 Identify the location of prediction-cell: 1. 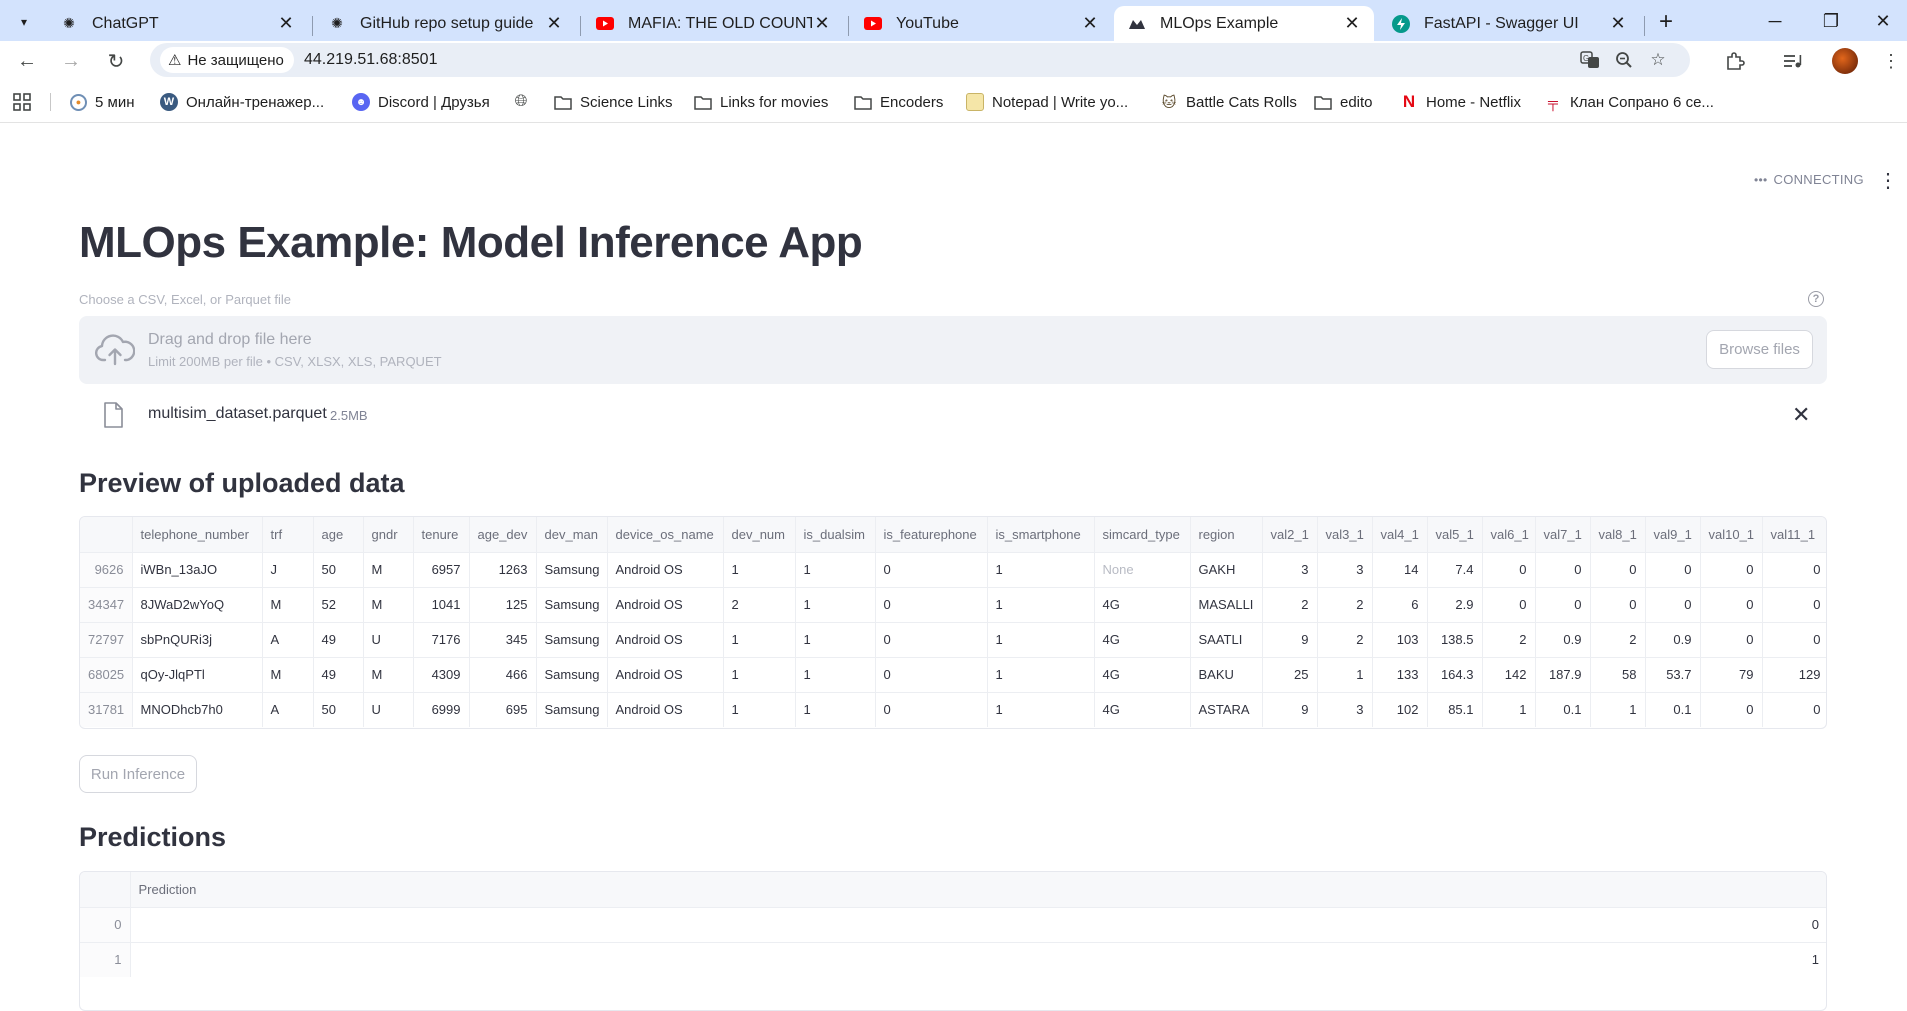
(978, 959).